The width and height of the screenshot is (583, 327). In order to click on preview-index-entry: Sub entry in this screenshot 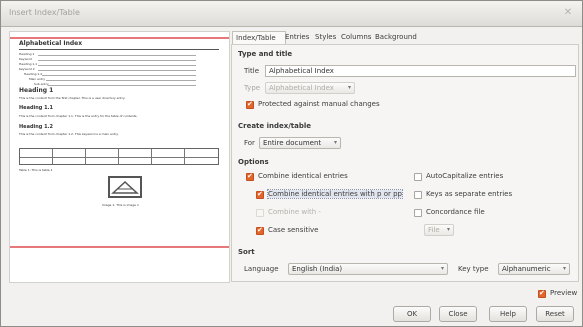, I will do `click(41, 84)`.